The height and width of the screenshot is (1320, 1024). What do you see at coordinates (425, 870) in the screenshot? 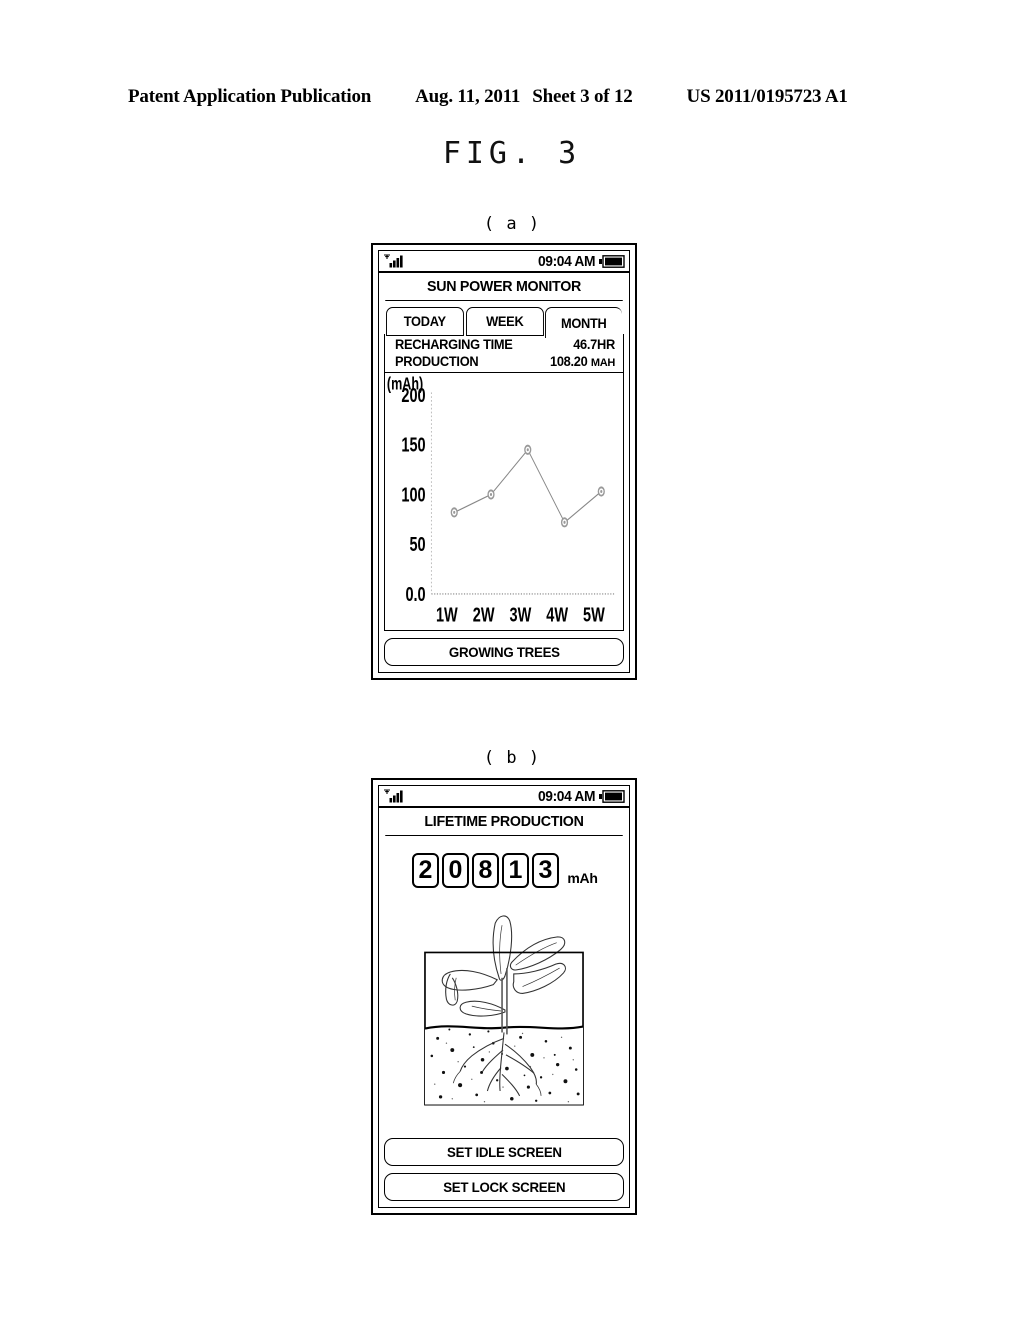
I see `counter-digit: 2` at bounding box center [425, 870].